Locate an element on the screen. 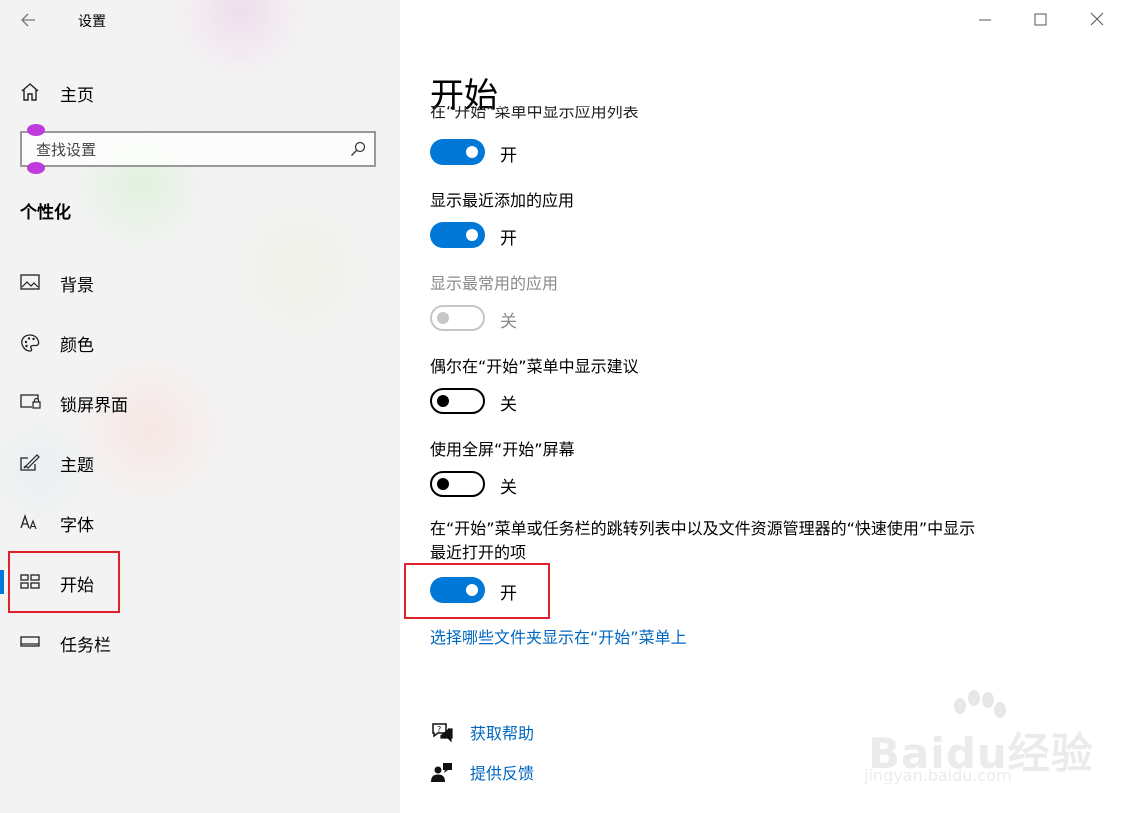  give-feedback-label: 提供反馈 is located at coordinates (502, 773).